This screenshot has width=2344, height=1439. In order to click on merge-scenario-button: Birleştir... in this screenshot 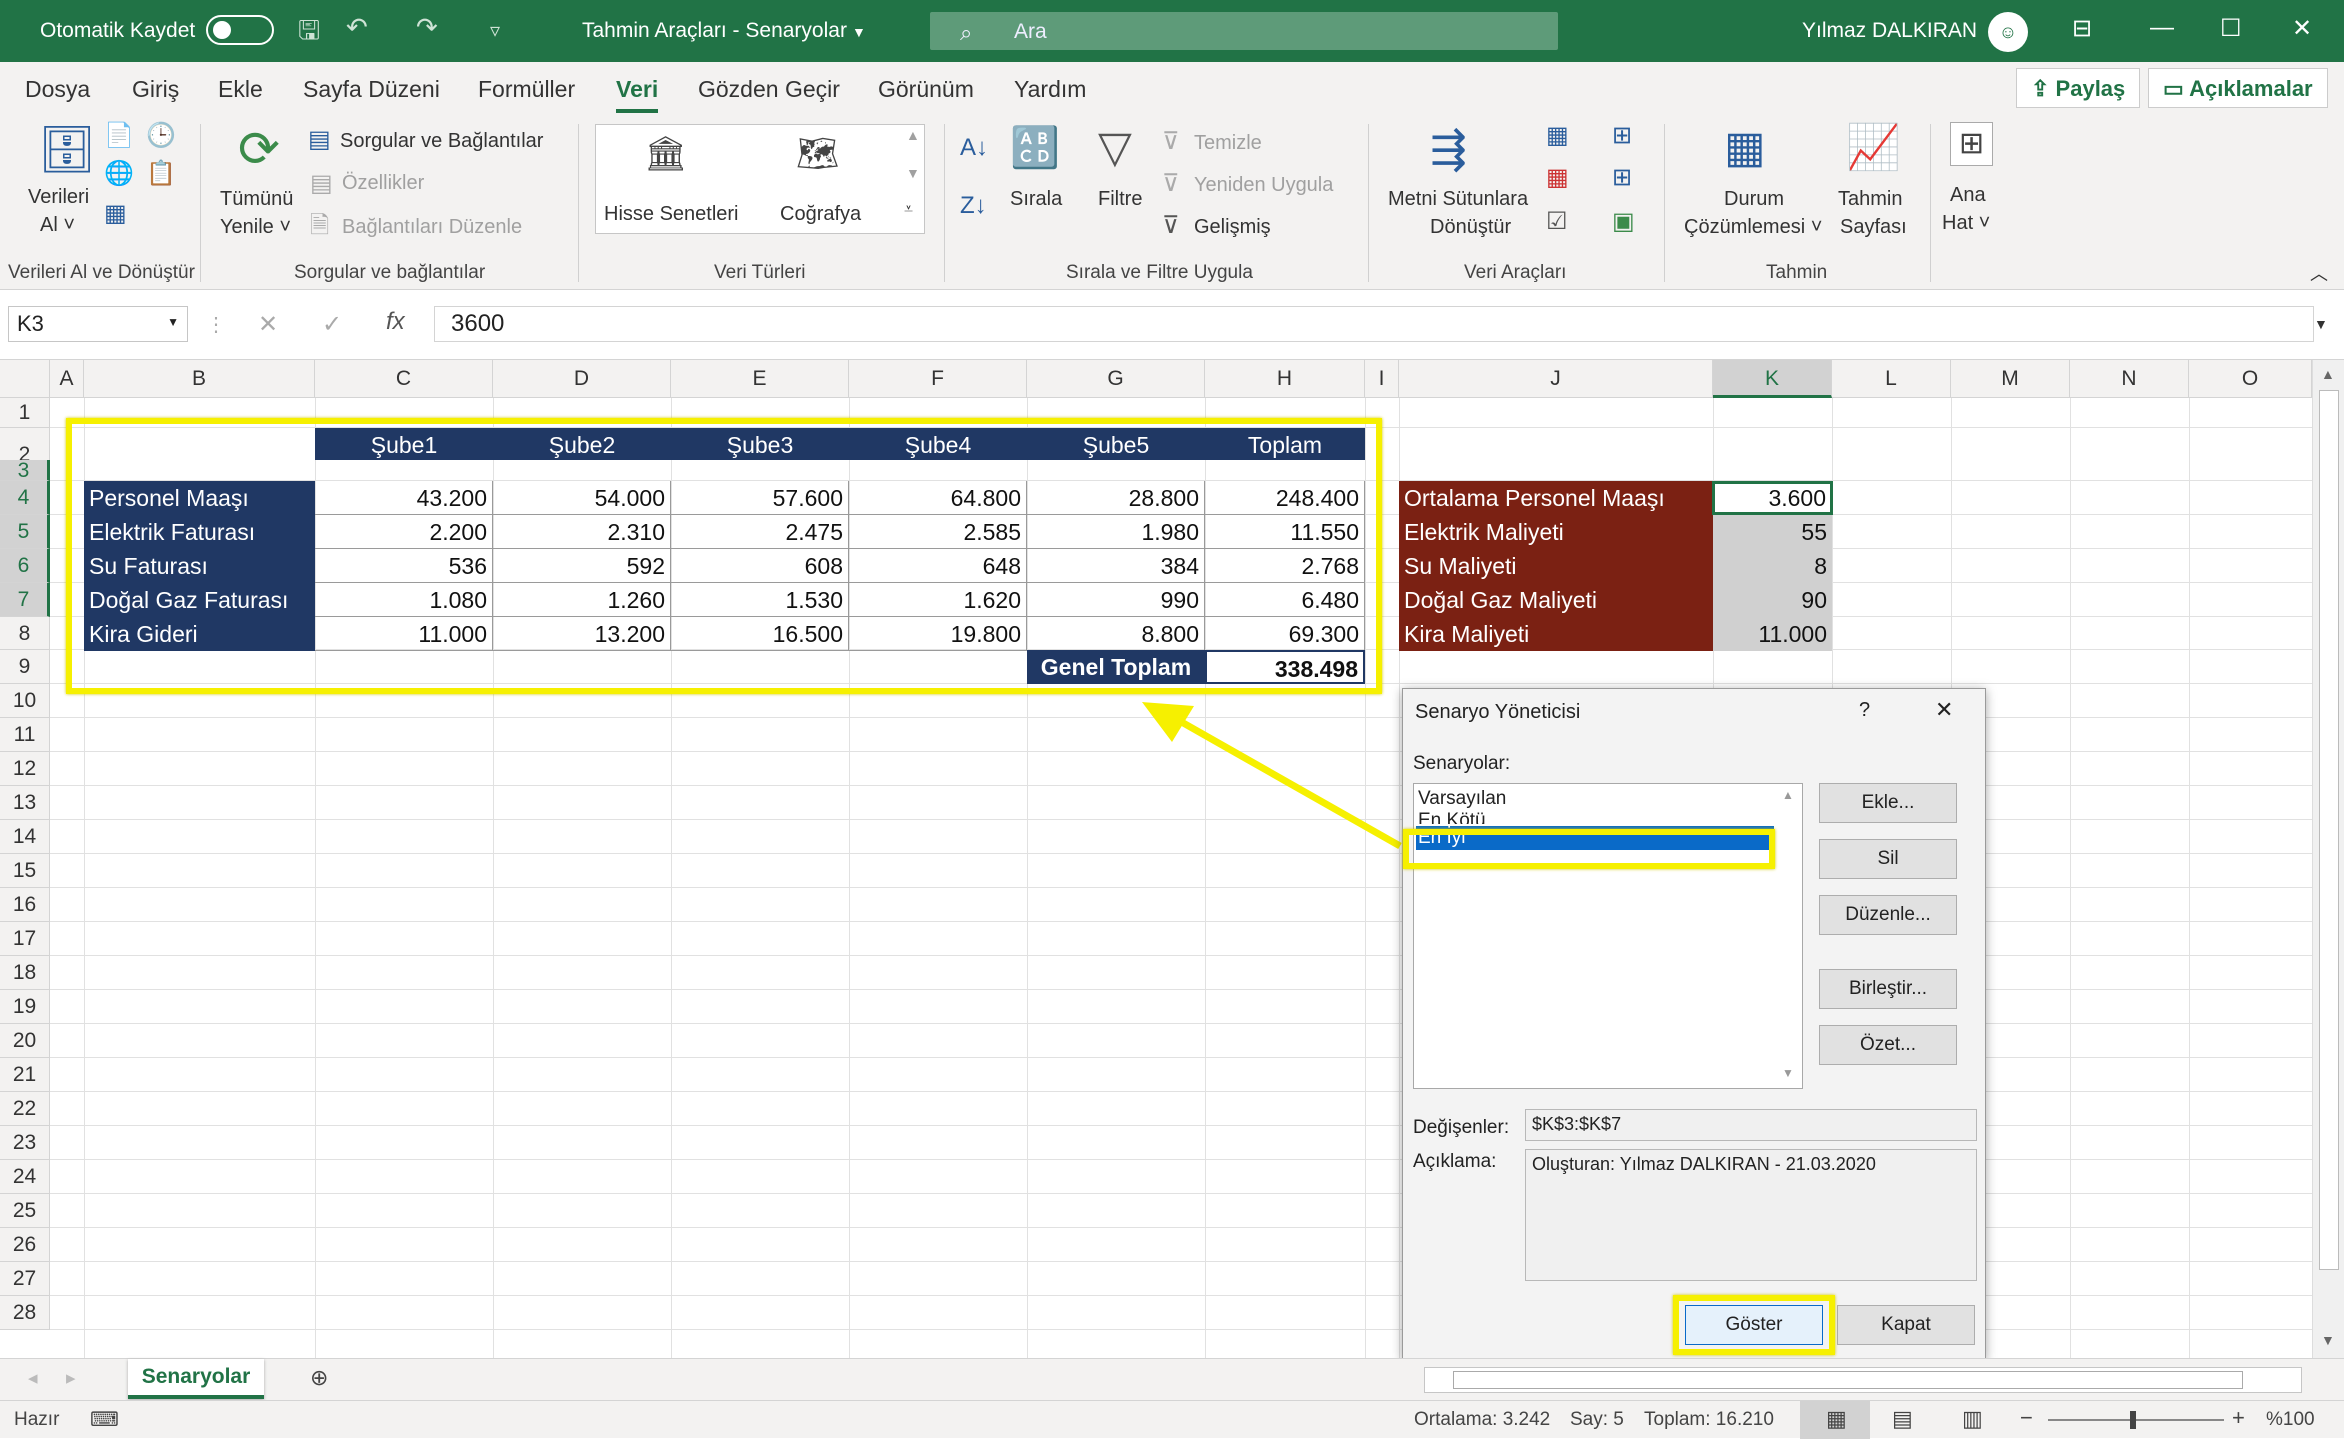, I will do `click(1888, 989)`.